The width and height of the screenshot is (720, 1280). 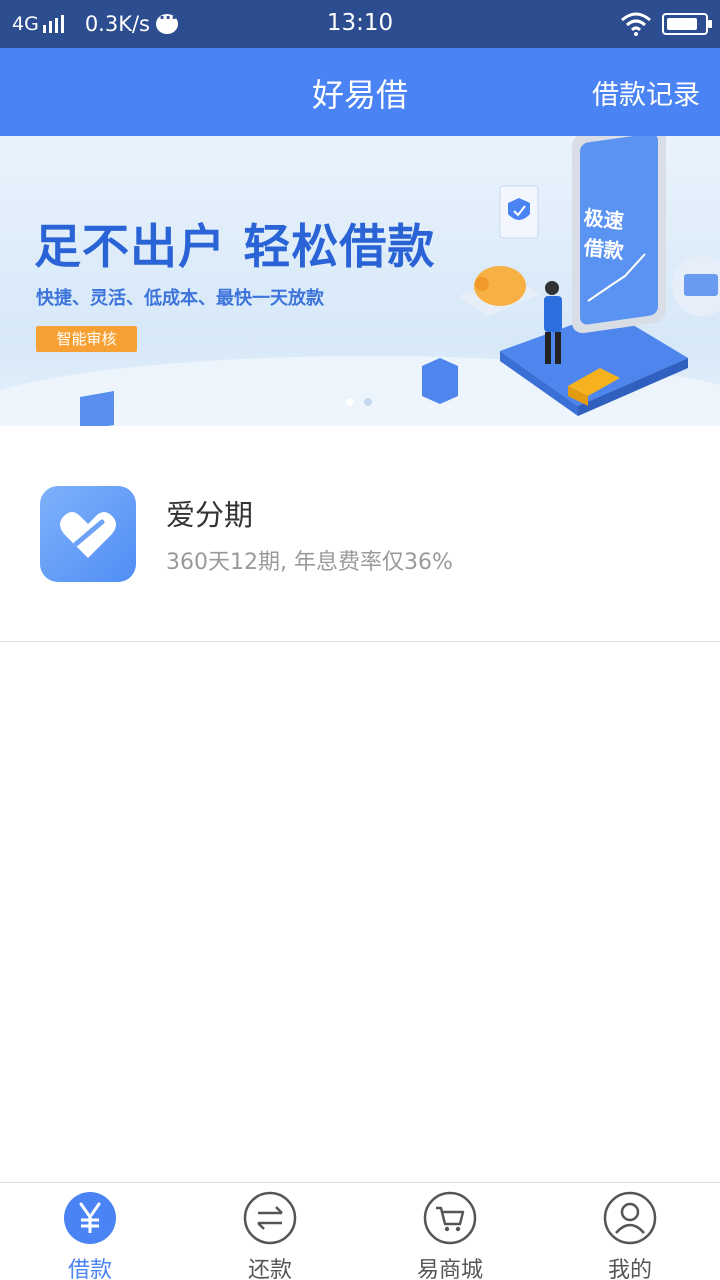 I want to click on banner-pagination, so click(x=364, y=402).